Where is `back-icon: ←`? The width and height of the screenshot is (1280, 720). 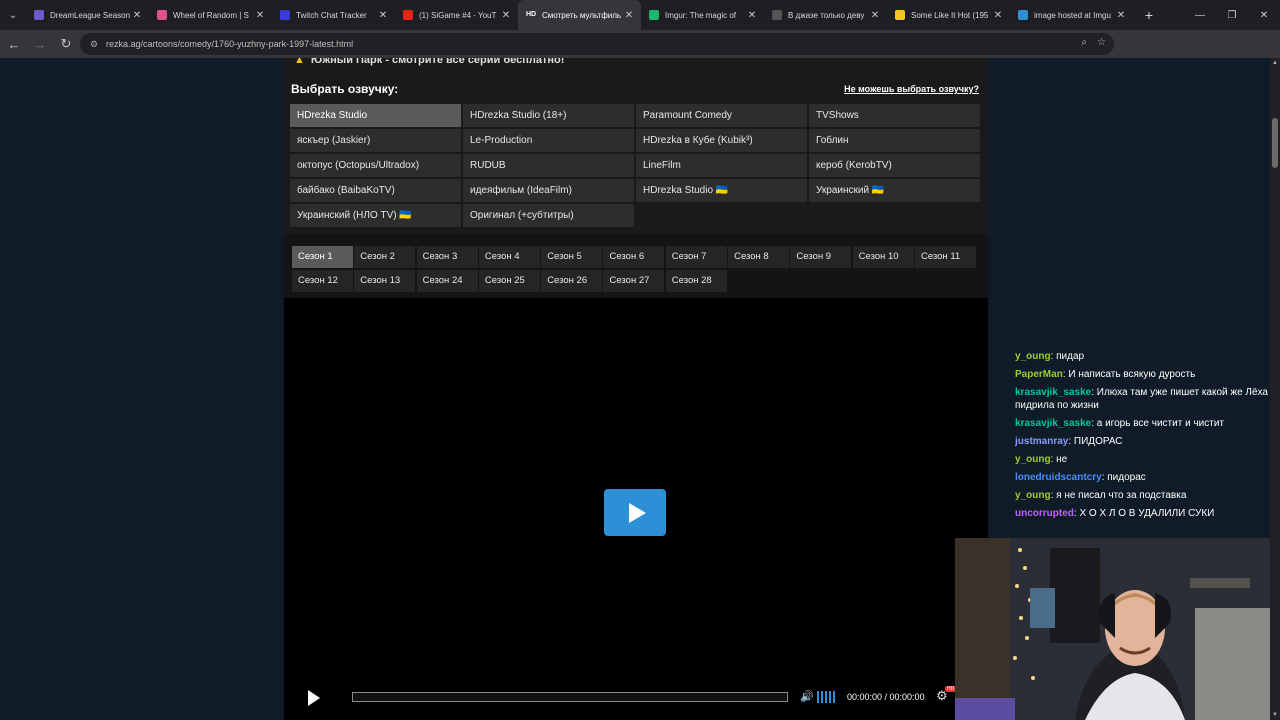 back-icon: ← is located at coordinates (14, 44).